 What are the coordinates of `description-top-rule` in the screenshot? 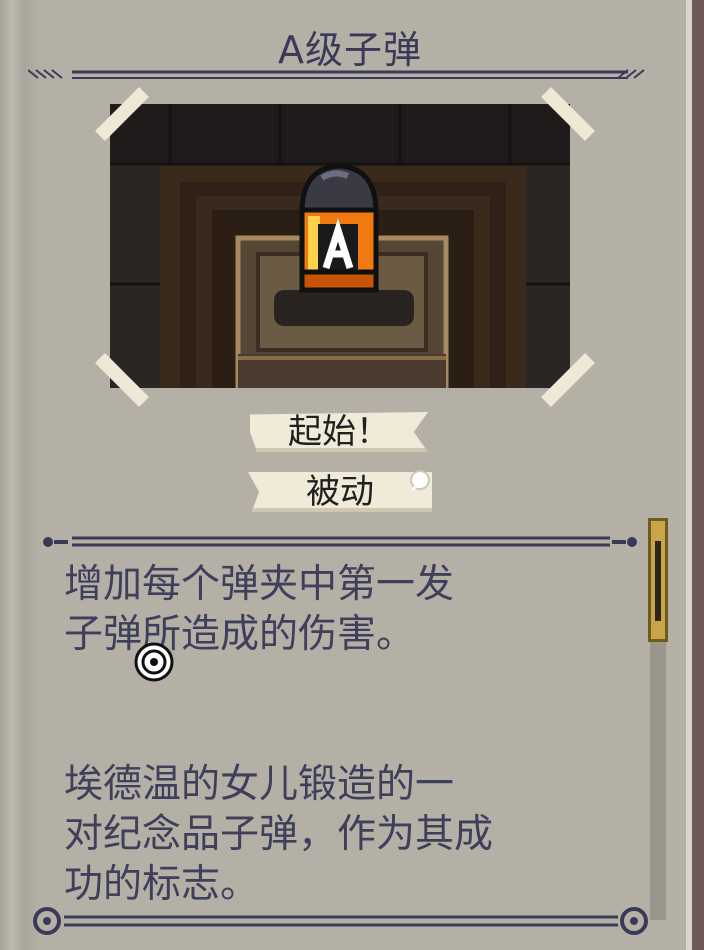 It's located at (340, 541).